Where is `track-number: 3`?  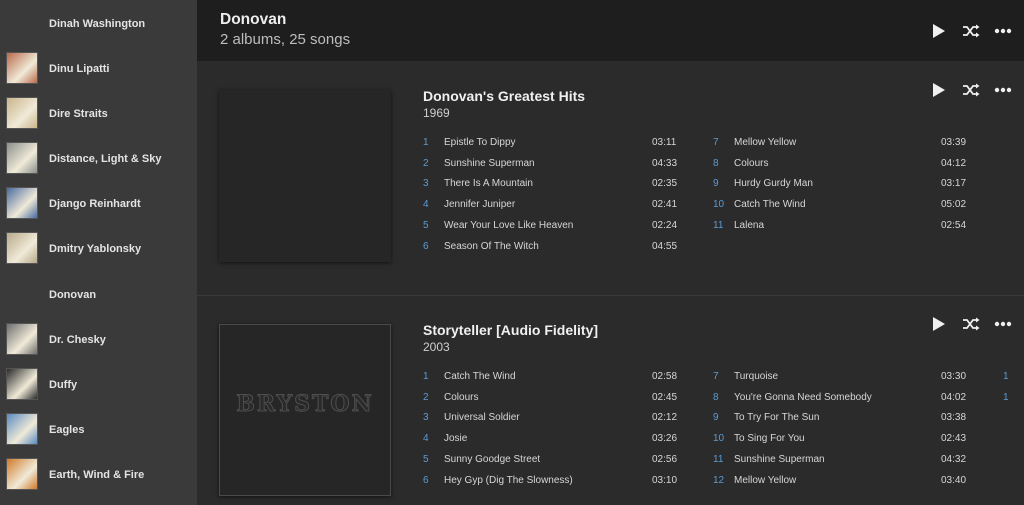
track-number: 3 is located at coordinates (426, 184).